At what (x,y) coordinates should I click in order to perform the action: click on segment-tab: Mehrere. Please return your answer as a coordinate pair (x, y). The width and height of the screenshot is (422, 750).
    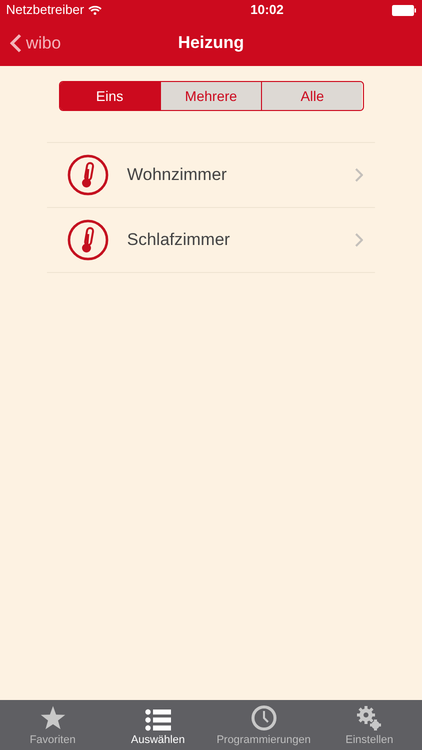
    Looking at the image, I should click on (211, 96).